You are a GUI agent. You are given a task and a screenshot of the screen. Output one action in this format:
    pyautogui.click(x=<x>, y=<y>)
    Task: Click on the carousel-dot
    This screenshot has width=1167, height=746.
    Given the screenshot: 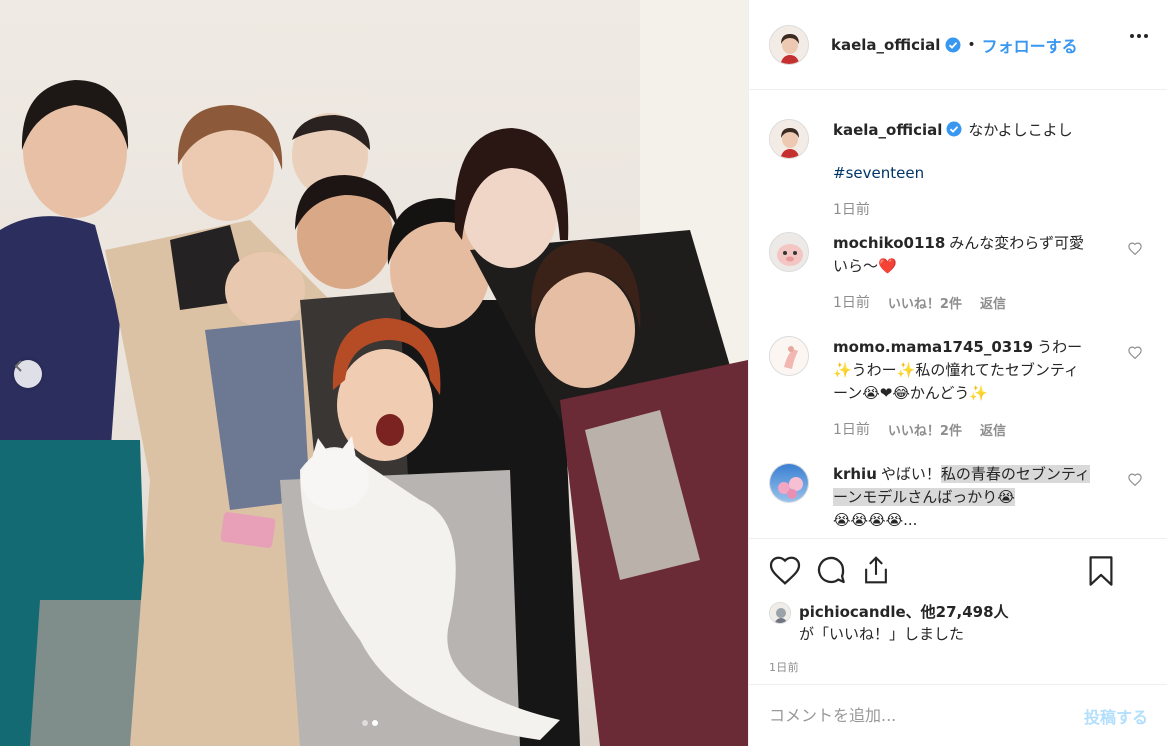 What is the action you would take?
    pyautogui.click(x=365, y=723)
    